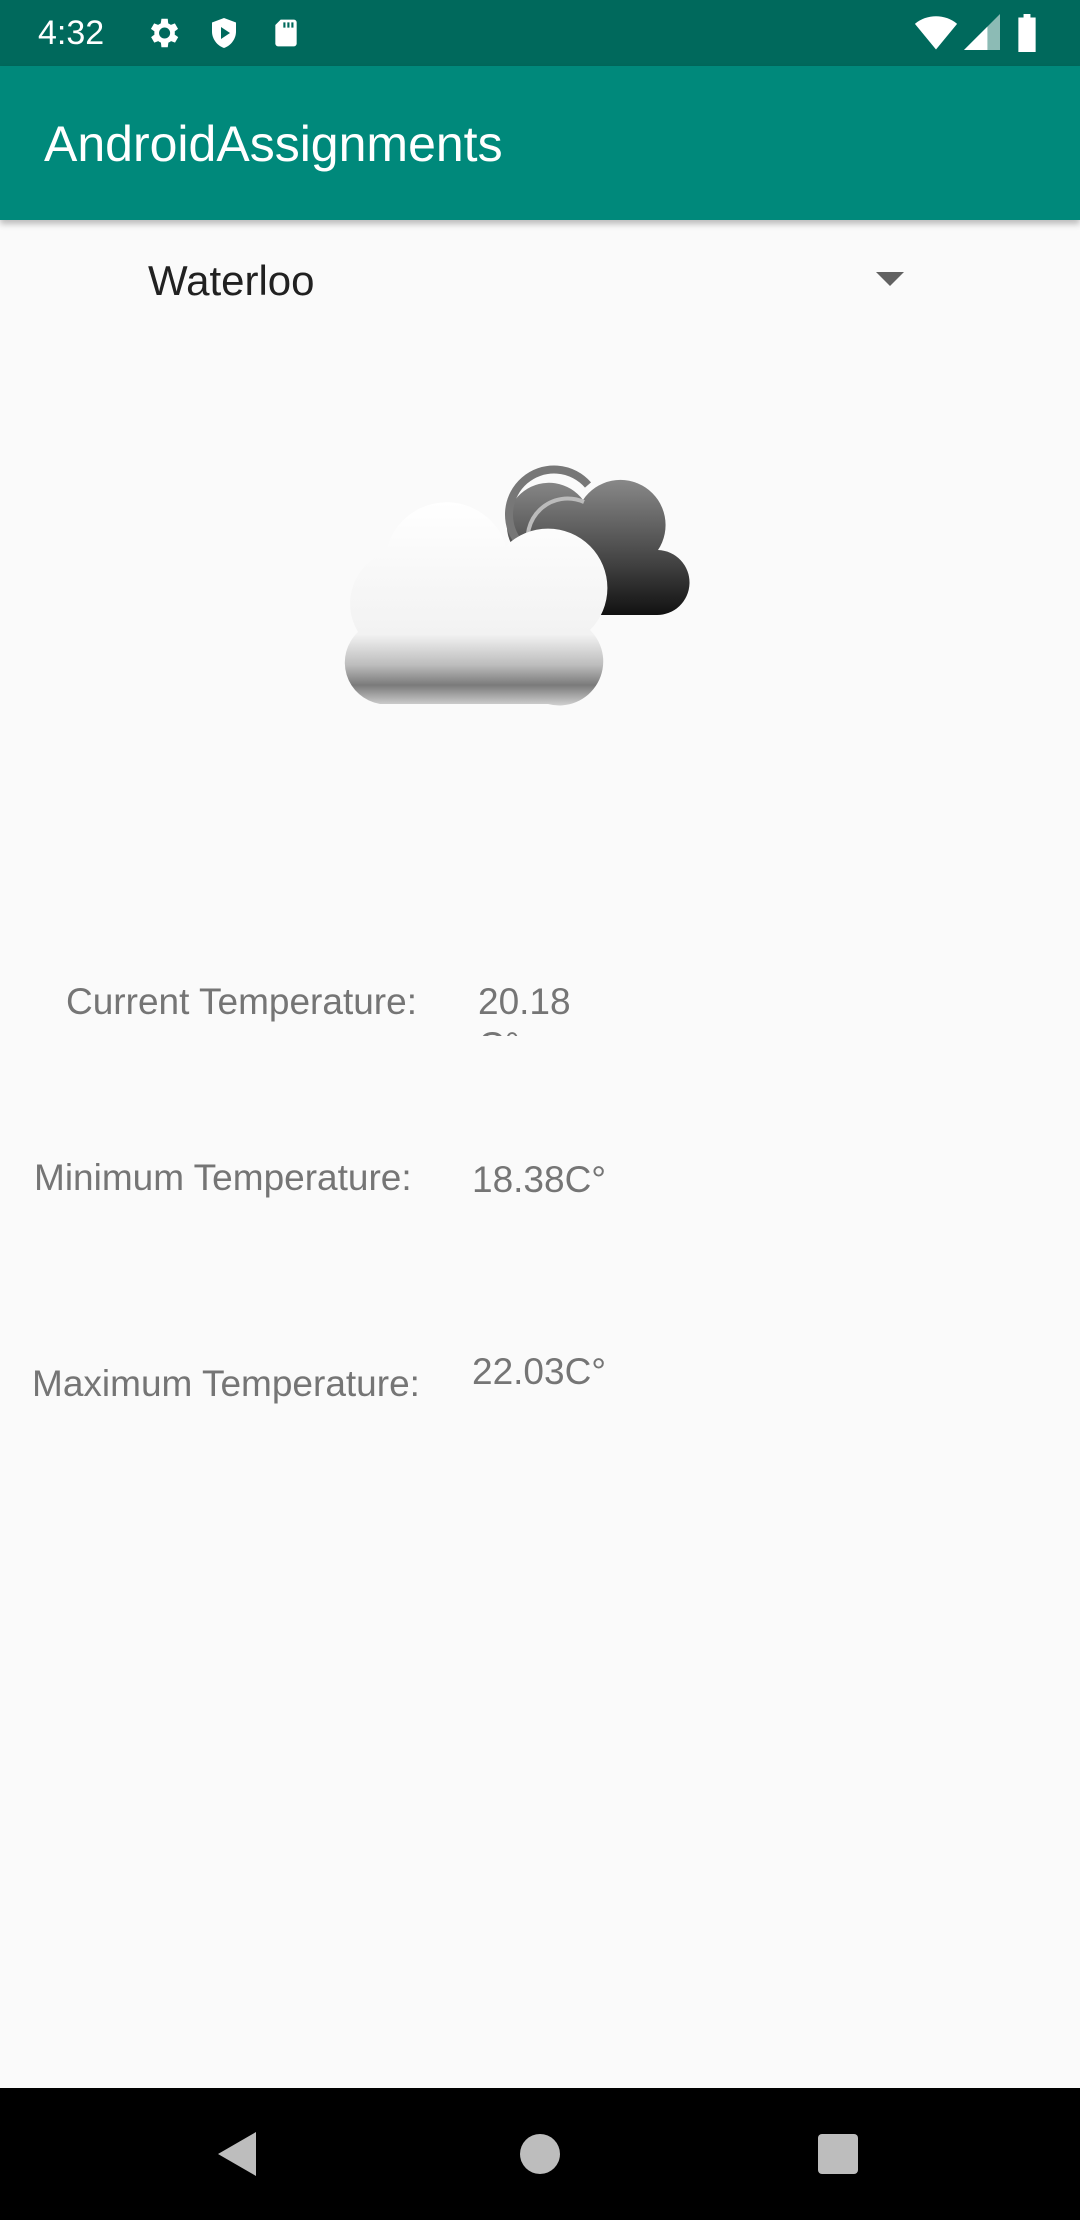 The image size is (1080, 2220). I want to click on app-bar: AndroidAssignments, so click(540, 143).